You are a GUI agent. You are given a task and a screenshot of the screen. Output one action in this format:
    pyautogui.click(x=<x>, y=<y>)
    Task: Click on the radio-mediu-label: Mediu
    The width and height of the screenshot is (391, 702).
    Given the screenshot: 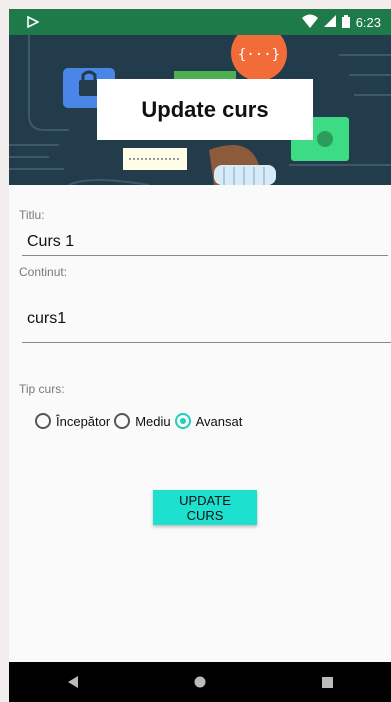 What is the action you would take?
    pyautogui.click(x=153, y=421)
    